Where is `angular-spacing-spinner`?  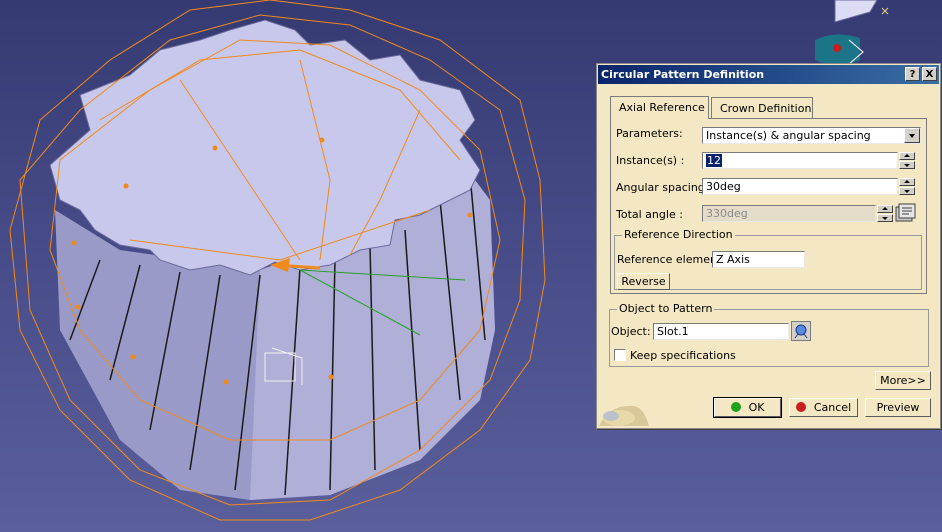 angular-spacing-spinner is located at coordinates (907, 186).